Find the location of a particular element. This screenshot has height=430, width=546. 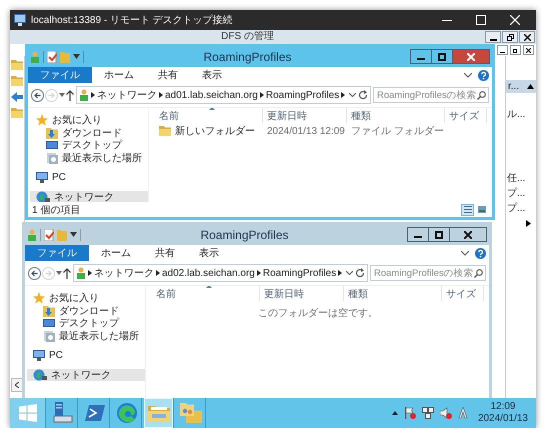

windows-logo-icon is located at coordinates (27, 413).